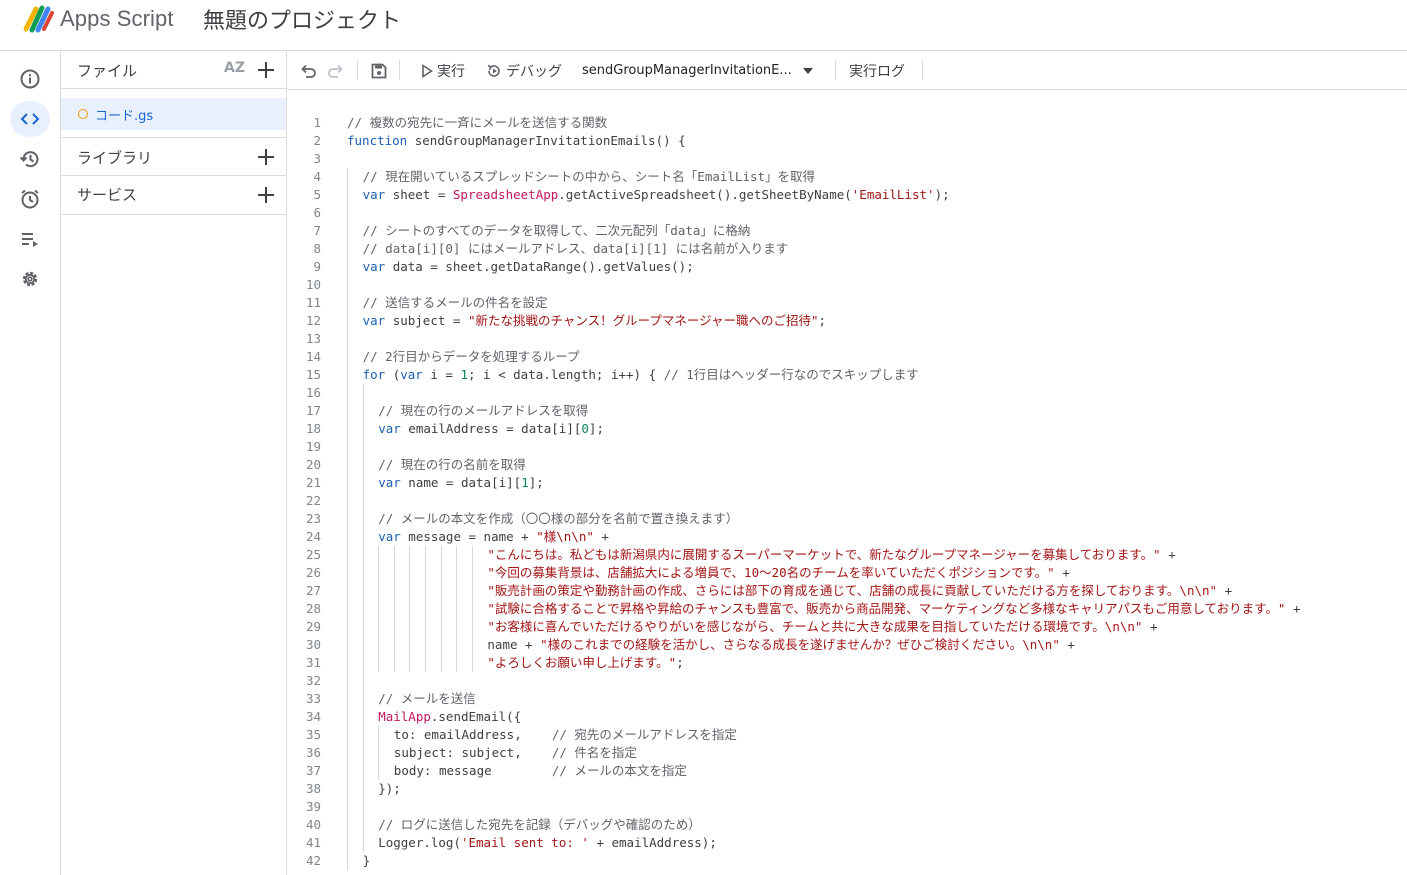 This screenshot has width=1407, height=875. Describe the element at coordinates (317, 266) in the screenshot. I see `line-number: 9` at that location.